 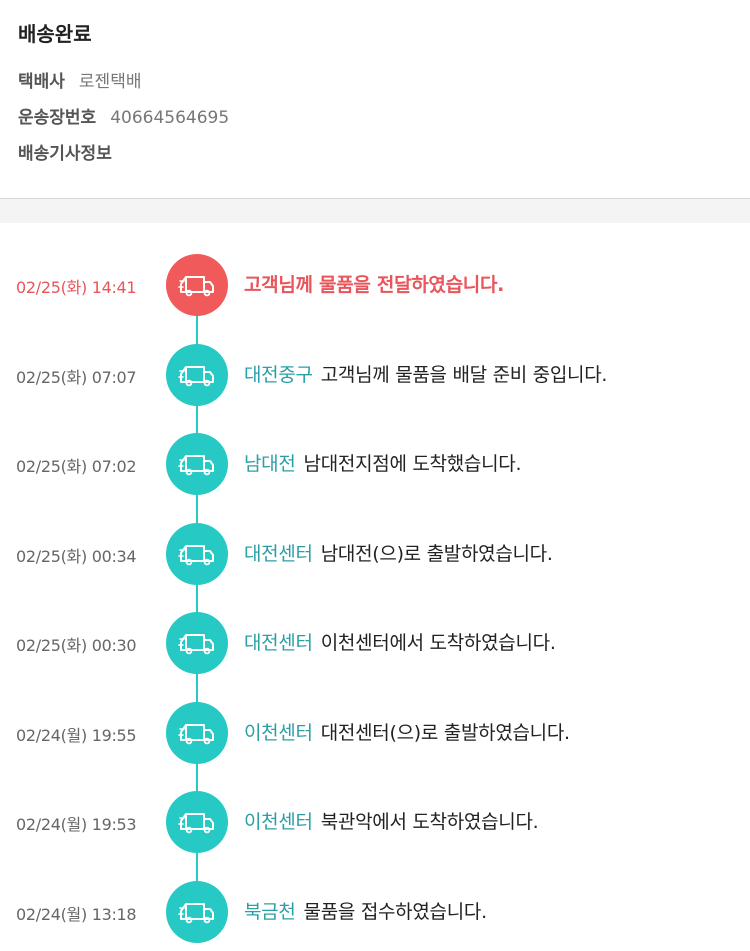 I want to click on delivery-status: 배송완료, so click(x=55, y=34).